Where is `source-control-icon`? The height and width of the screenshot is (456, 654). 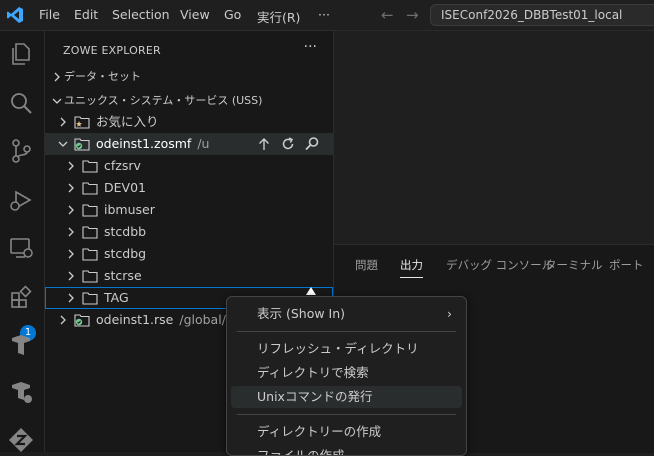 source-control-icon is located at coordinates (21, 151).